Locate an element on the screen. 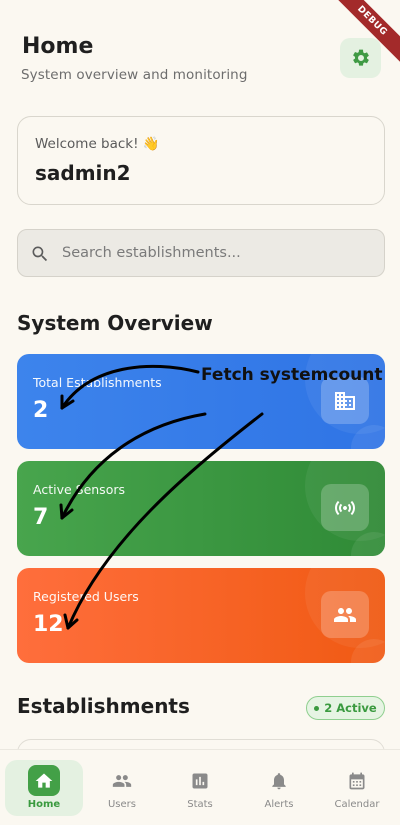 Image resolution: width=400 pixels, height=825 pixels. bottom-nav: Home Users Stats Alerts Calendar is located at coordinates (200, 787).